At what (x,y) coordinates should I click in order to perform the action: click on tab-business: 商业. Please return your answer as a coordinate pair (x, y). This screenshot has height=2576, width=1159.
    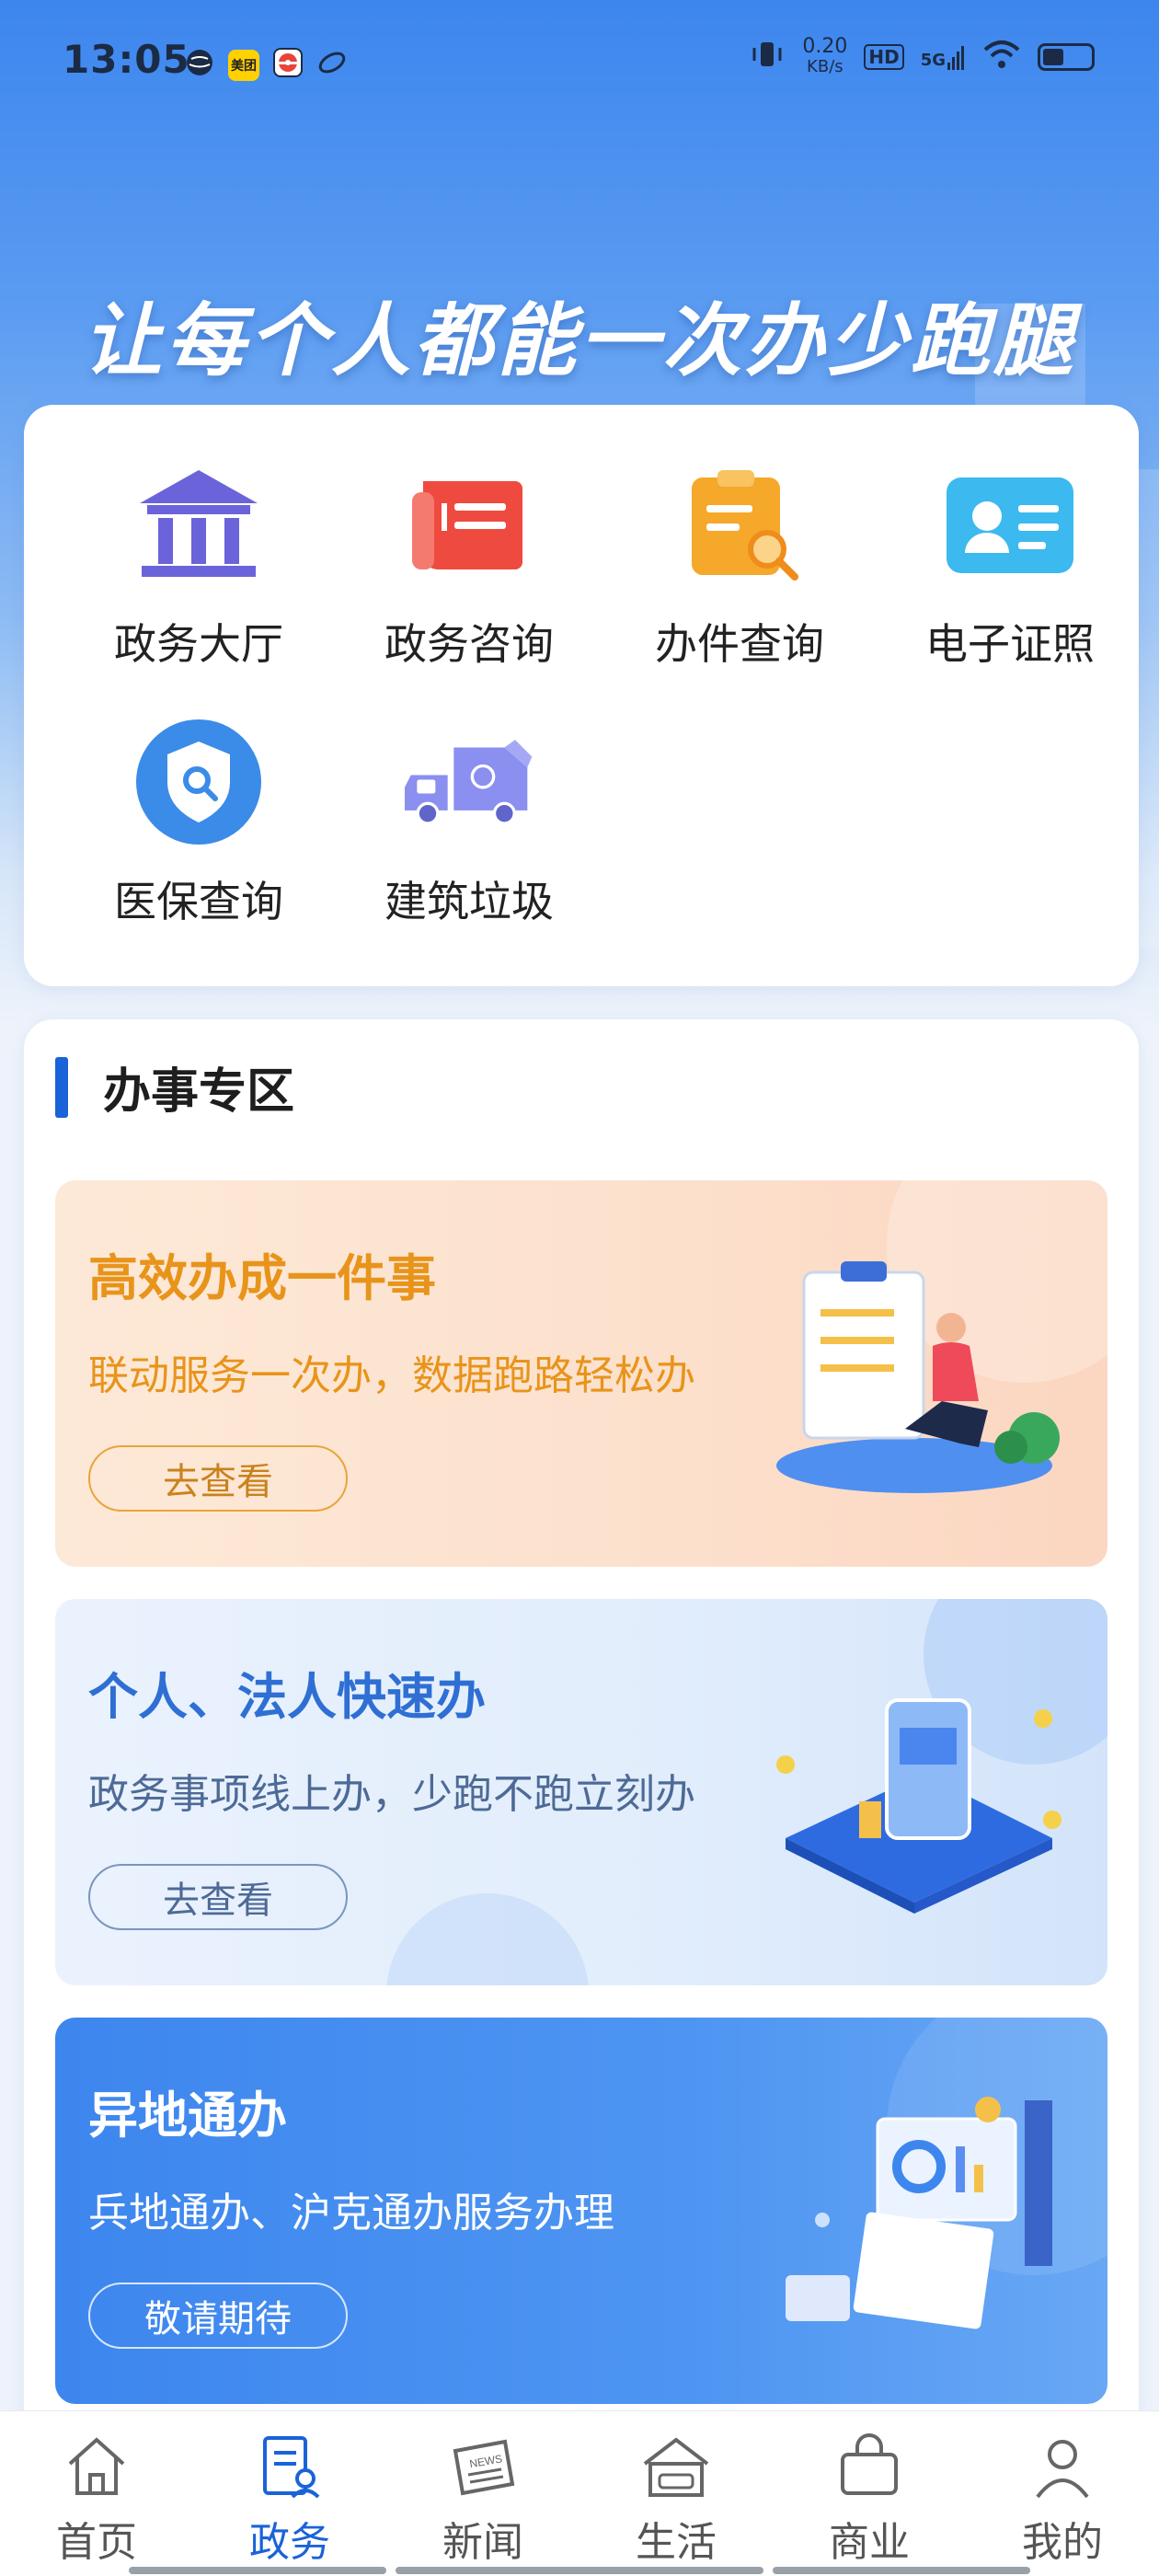
    Looking at the image, I should click on (869, 2498).